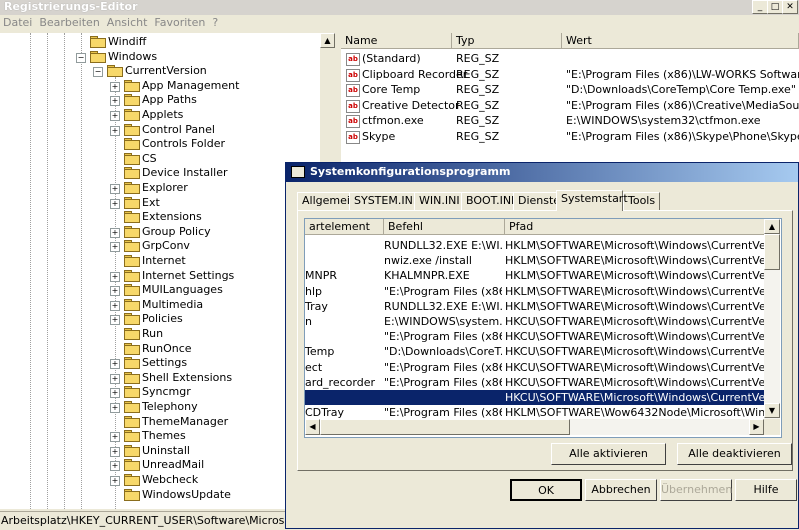 Image resolution: width=799 pixels, height=530 pixels. I want to click on tree-item-label: Group Policy, so click(176, 232).